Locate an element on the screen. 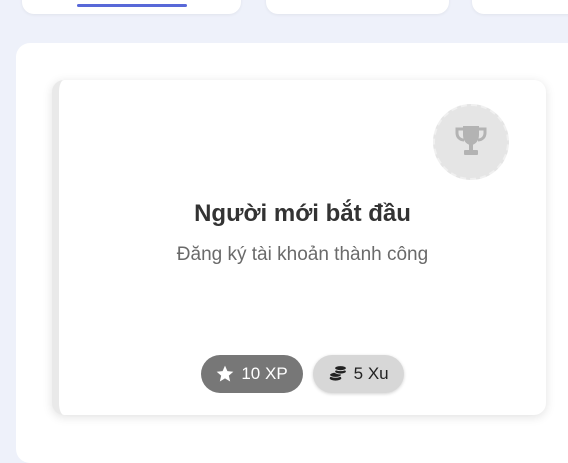  trophy-icon is located at coordinates (471, 142).